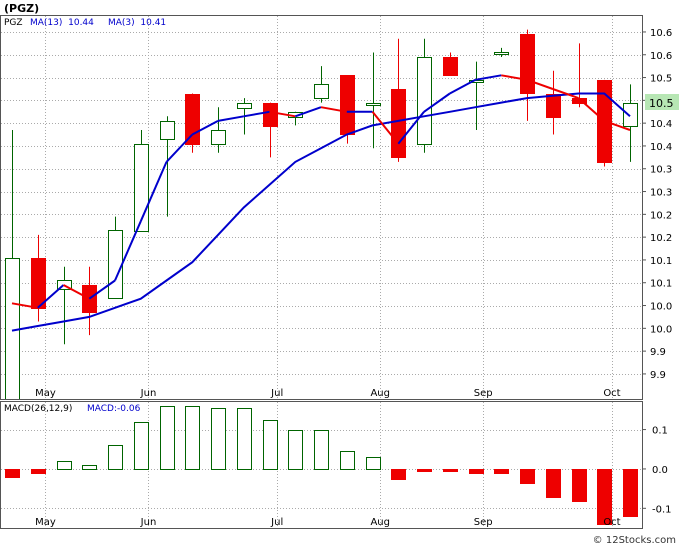 This screenshot has height=550, width=680. I want to click on macd-legend-value: MACD:-0.06, so click(114, 409).